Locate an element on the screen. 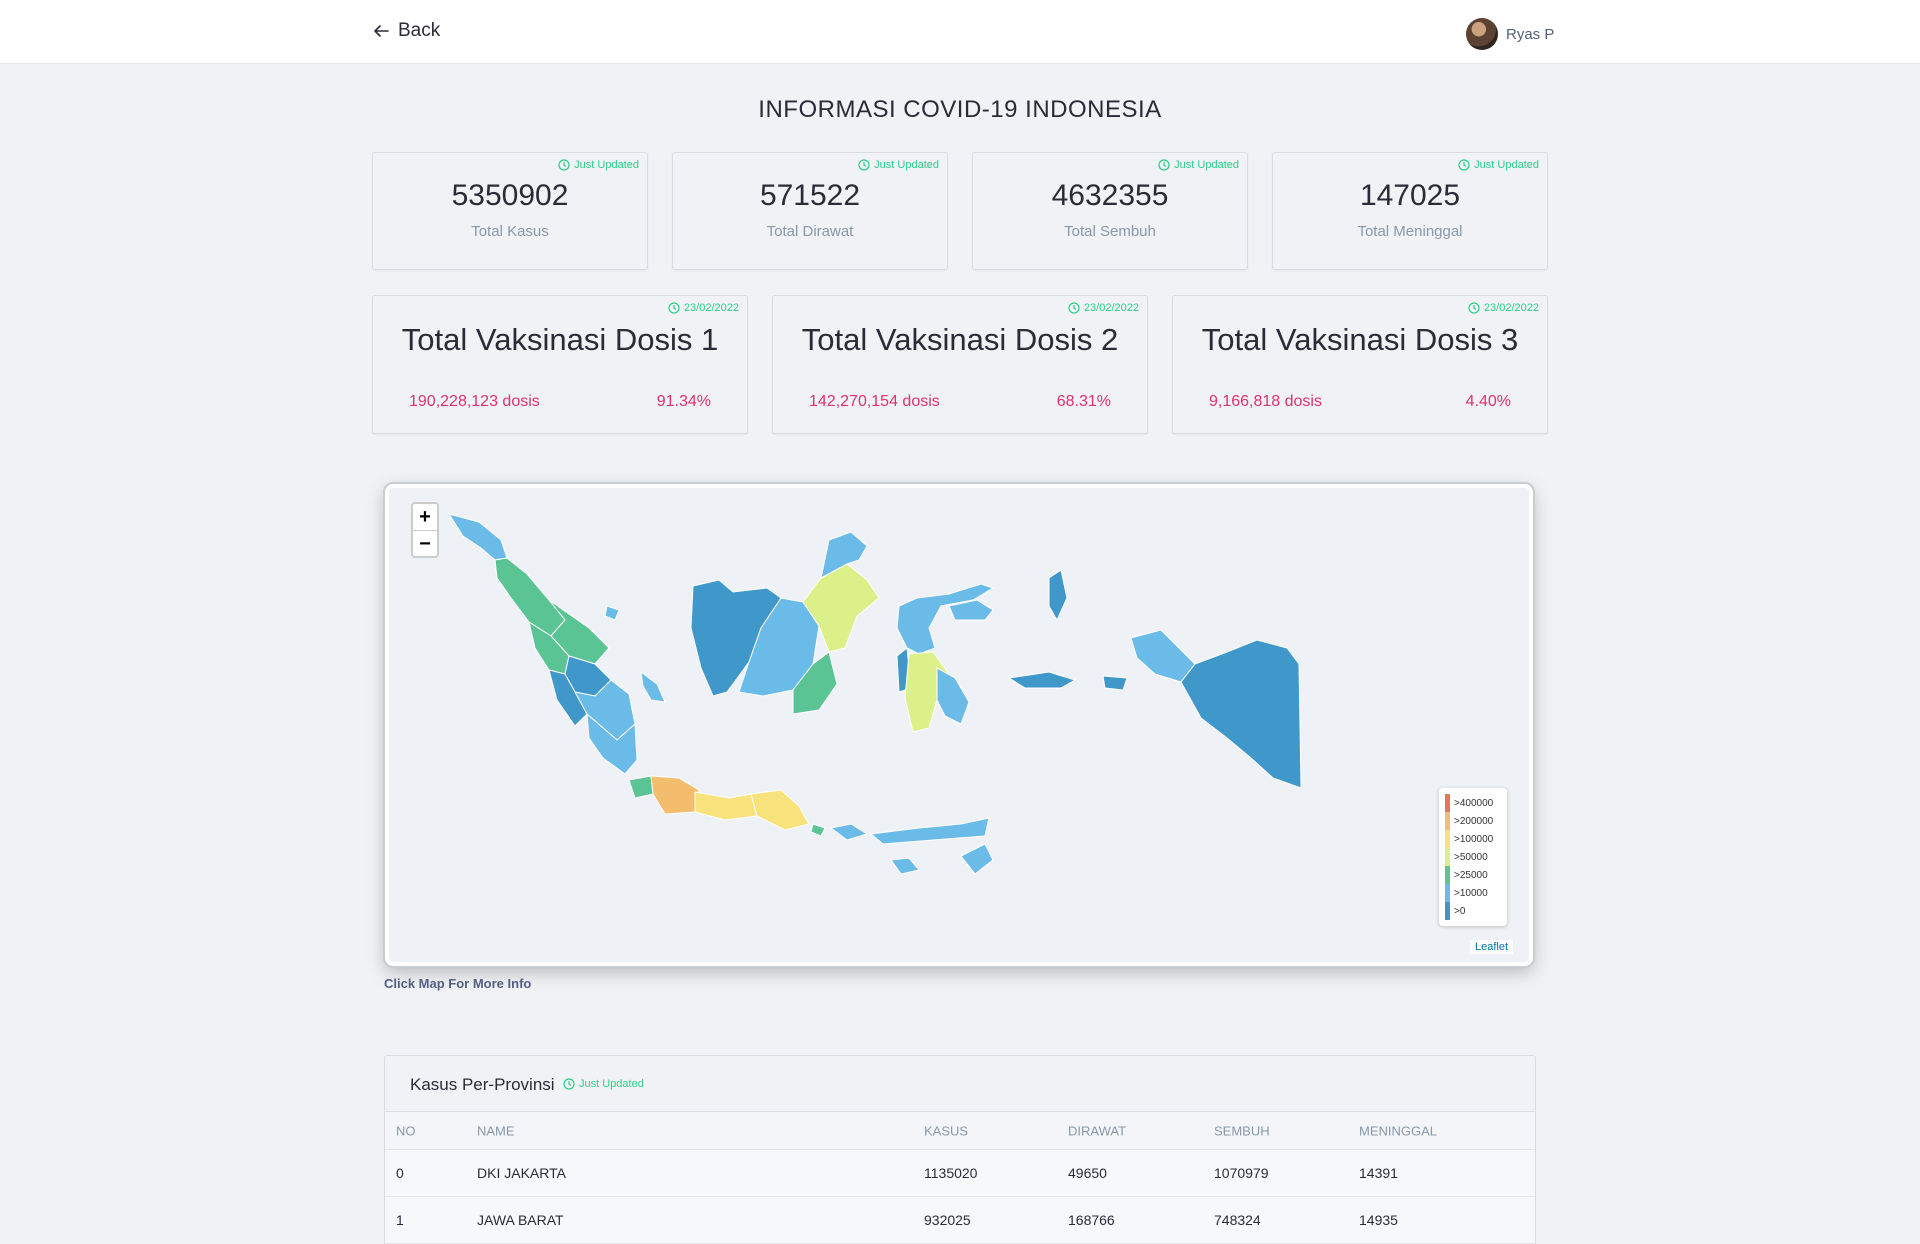 The image size is (1920, 1244). stat-label: Total Kasus is located at coordinates (510, 231).